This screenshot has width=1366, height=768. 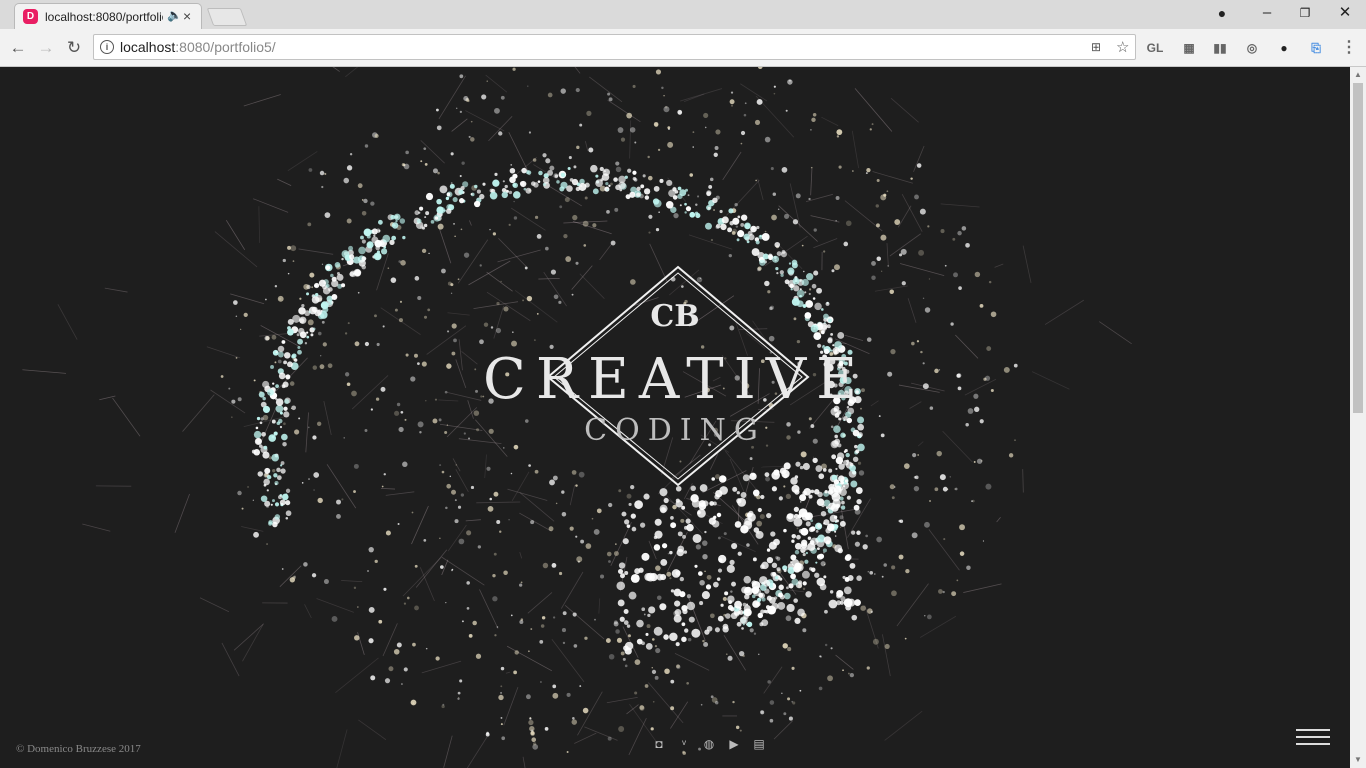 I want to click on extension-icon-2: ▦, so click(x=1189, y=48).